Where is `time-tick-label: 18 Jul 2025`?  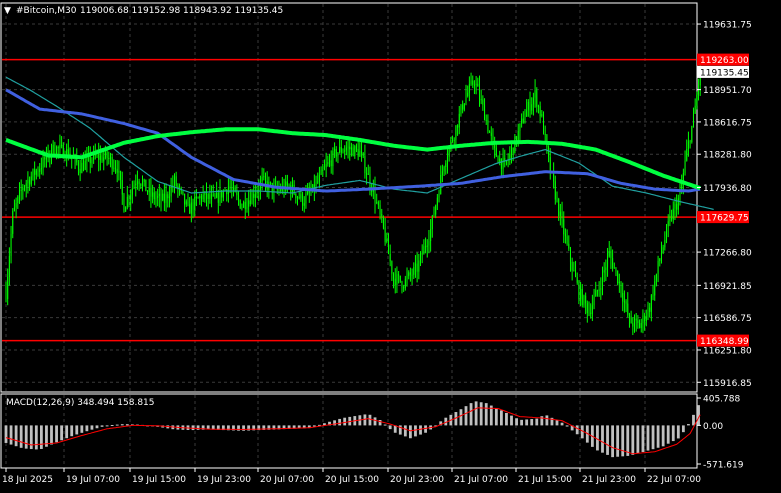
time-tick-label: 18 Jul 2025 is located at coordinates (27, 480).